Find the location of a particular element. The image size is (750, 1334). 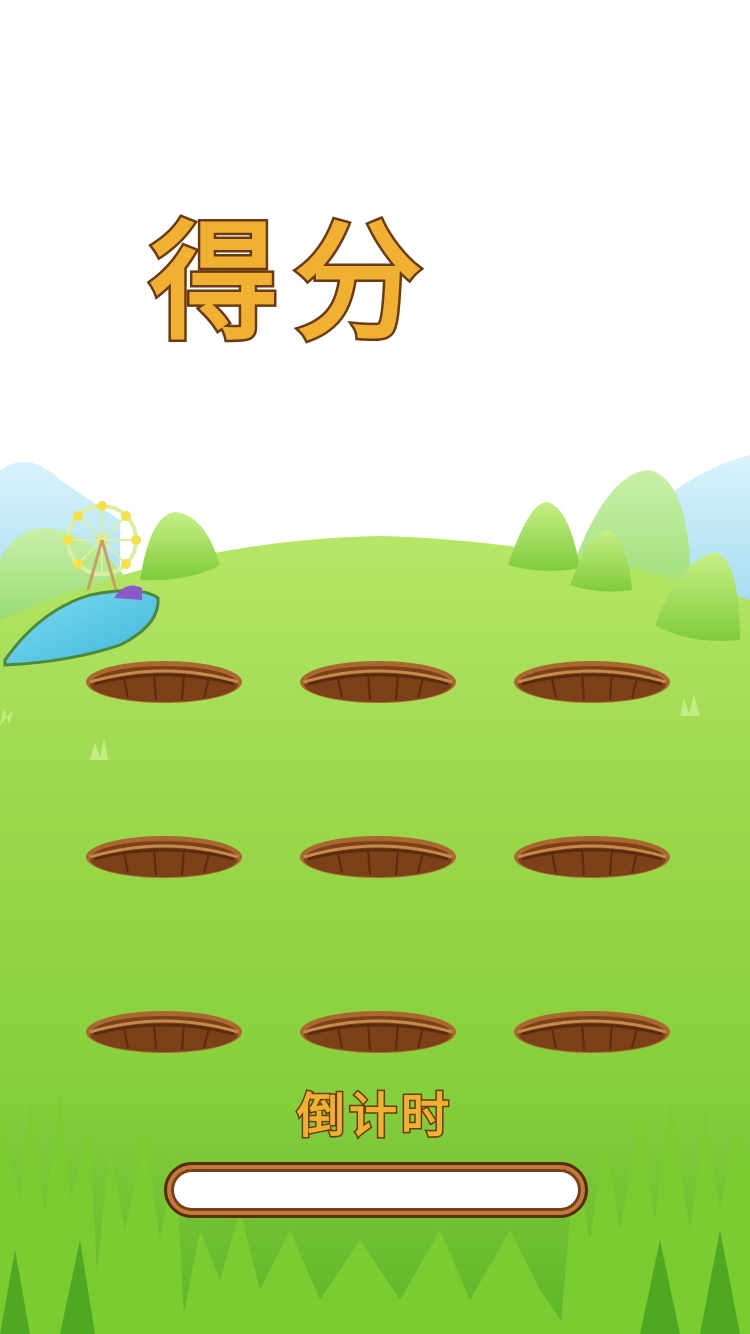

score-title: 得分 is located at coordinates (293, 283).